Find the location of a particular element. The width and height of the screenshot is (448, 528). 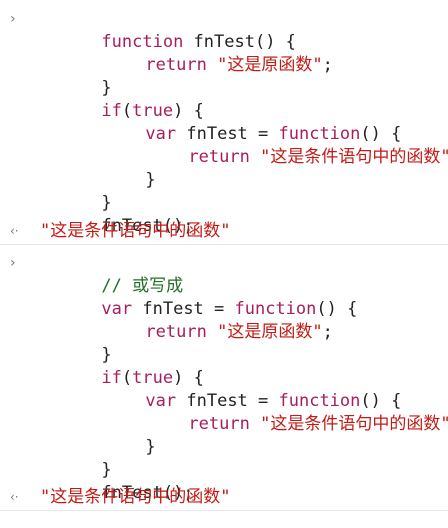

code-line: function fnTest() { is located at coordinates (167, 30).